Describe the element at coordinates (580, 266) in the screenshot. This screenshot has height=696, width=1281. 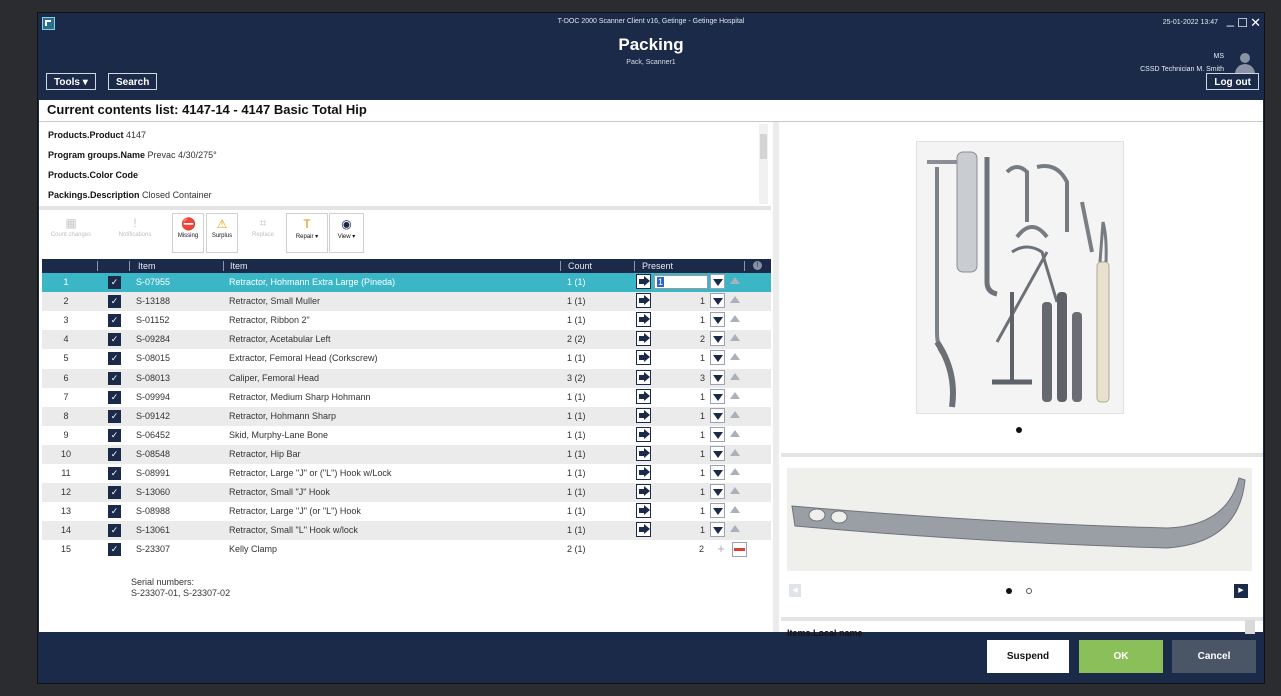
I see `column-count: Count` at that location.